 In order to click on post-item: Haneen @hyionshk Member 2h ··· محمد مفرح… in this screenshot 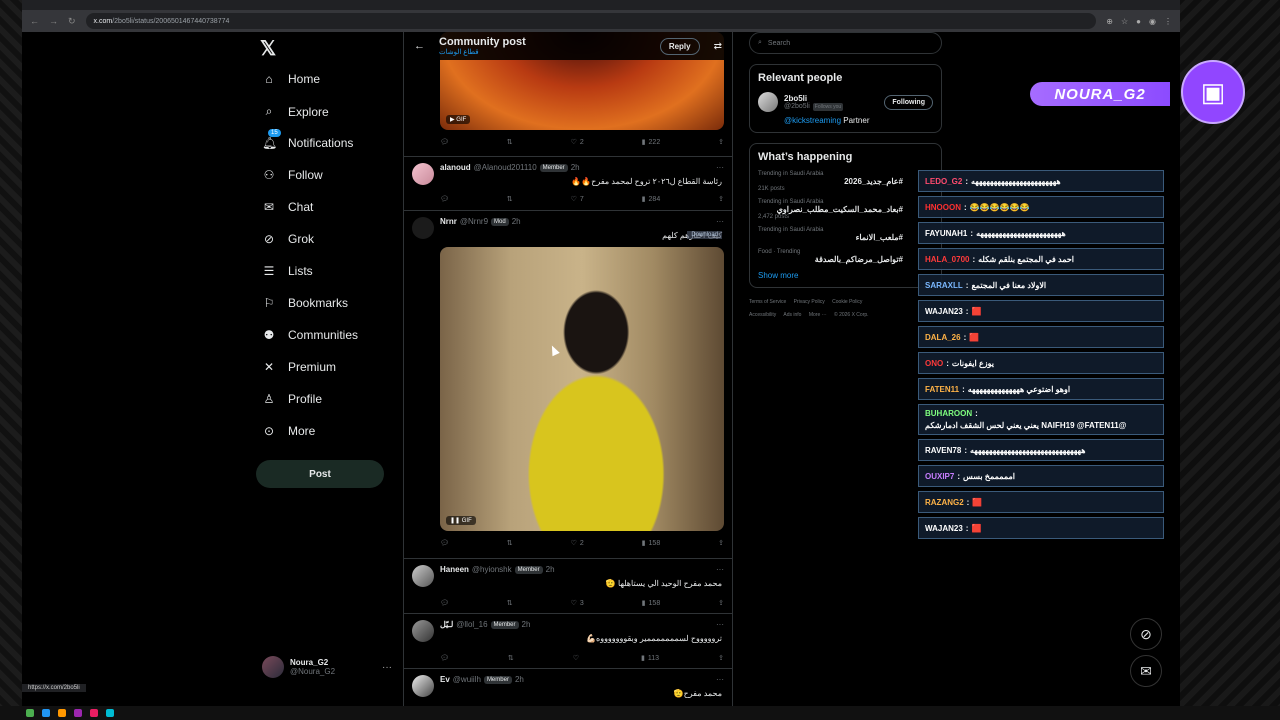, I will do `click(568, 585)`.